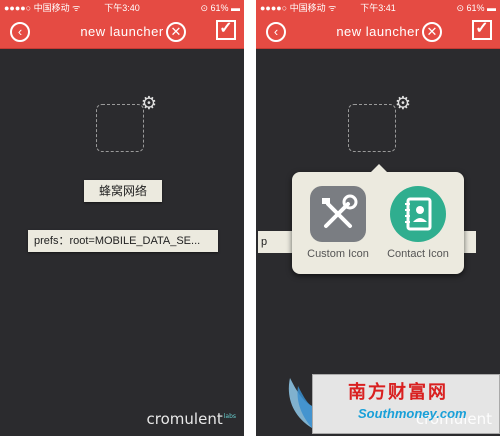 The width and height of the screenshot is (500, 436). I want to click on shortcut-name-button: 蜂窝网络, so click(123, 191).